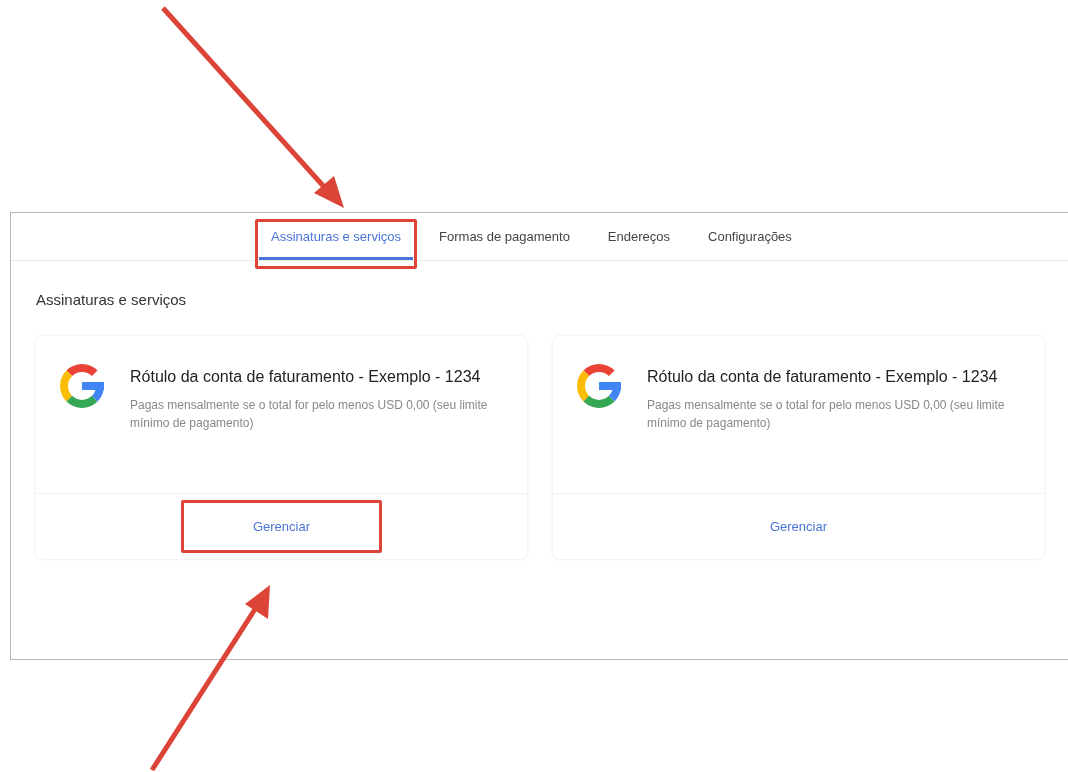  I want to click on tab: Configurações, so click(750, 236).